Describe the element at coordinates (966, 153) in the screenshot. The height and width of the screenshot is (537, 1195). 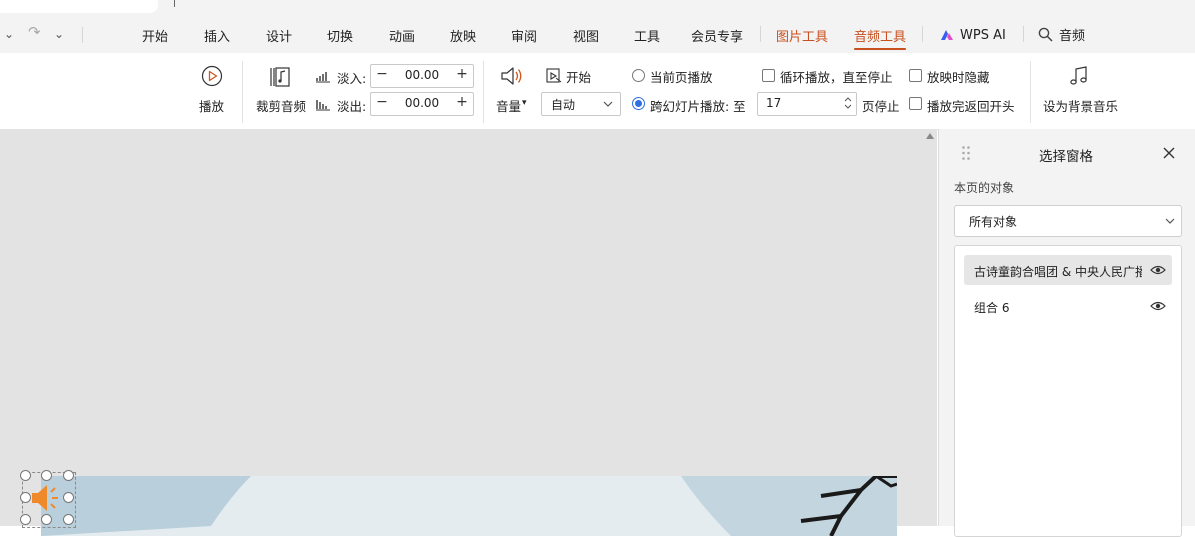
I see `drag-handle-icon` at that location.